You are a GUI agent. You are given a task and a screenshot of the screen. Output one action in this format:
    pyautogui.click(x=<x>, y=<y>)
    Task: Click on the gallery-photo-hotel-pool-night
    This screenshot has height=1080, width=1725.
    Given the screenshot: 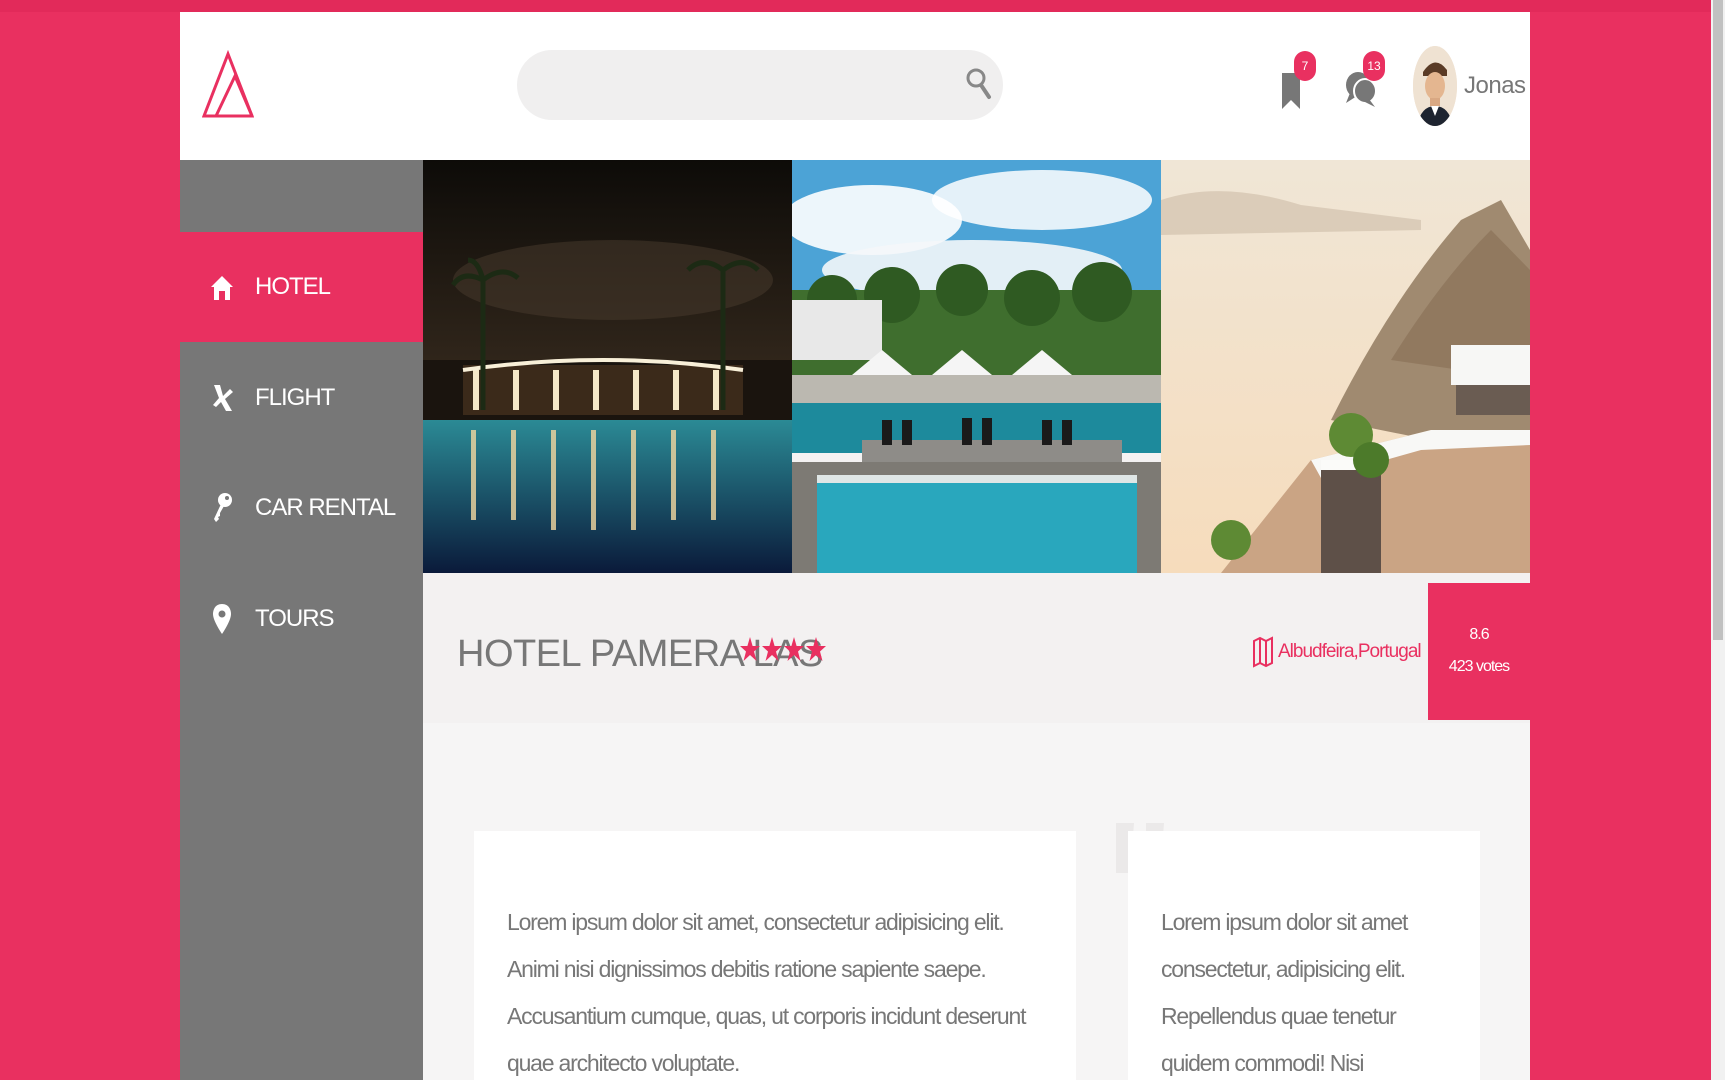 What is the action you would take?
    pyautogui.click(x=607, y=366)
    